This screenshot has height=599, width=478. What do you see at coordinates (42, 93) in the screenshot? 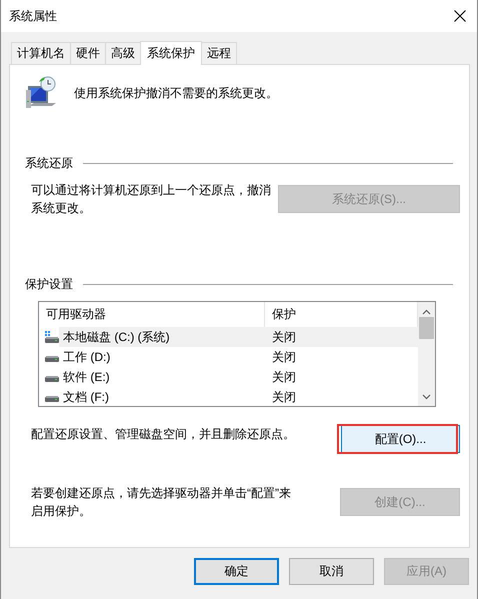
I see `computer-restore-icon` at bounding box center [42, 93].